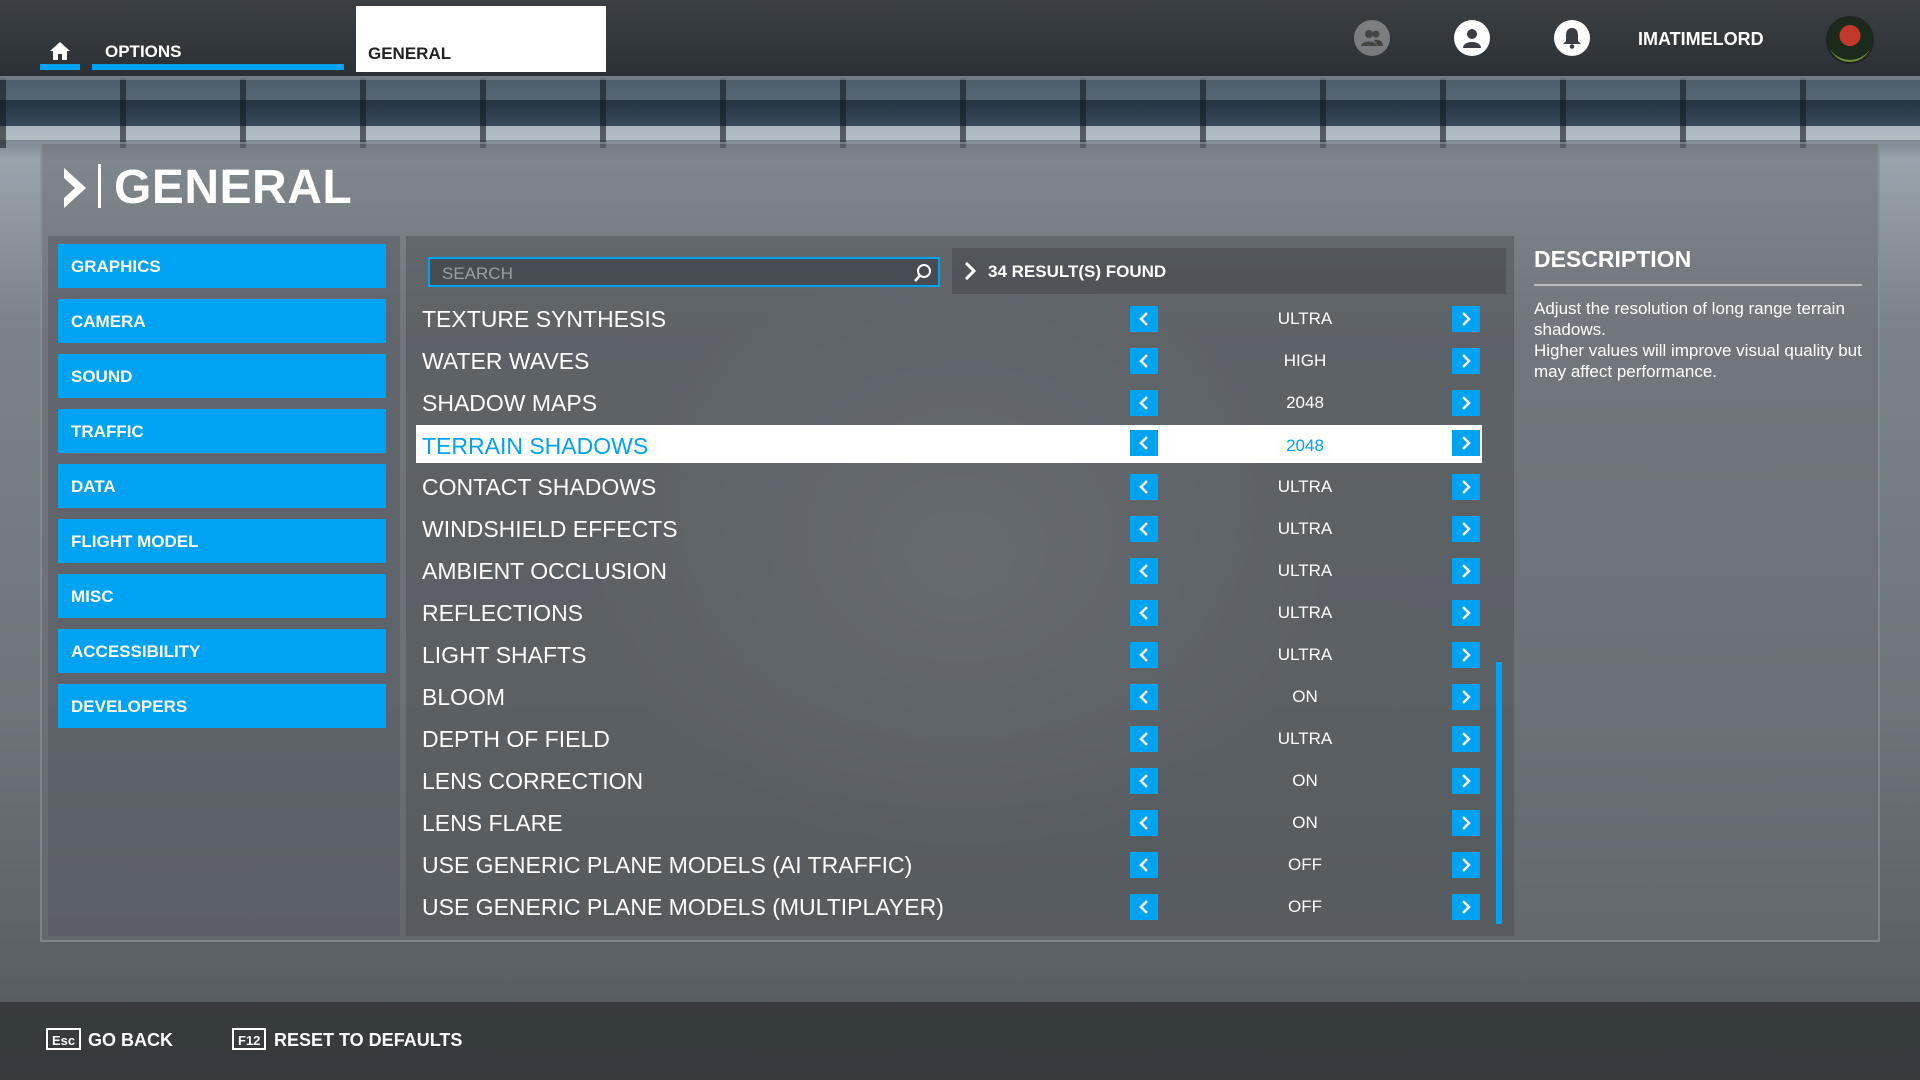 The image size is (1920, 1080). Describe the element at coordinates (222, 266) in the screenshot. I see `sidebar-item-graphics: GRAPHICS` at that location.